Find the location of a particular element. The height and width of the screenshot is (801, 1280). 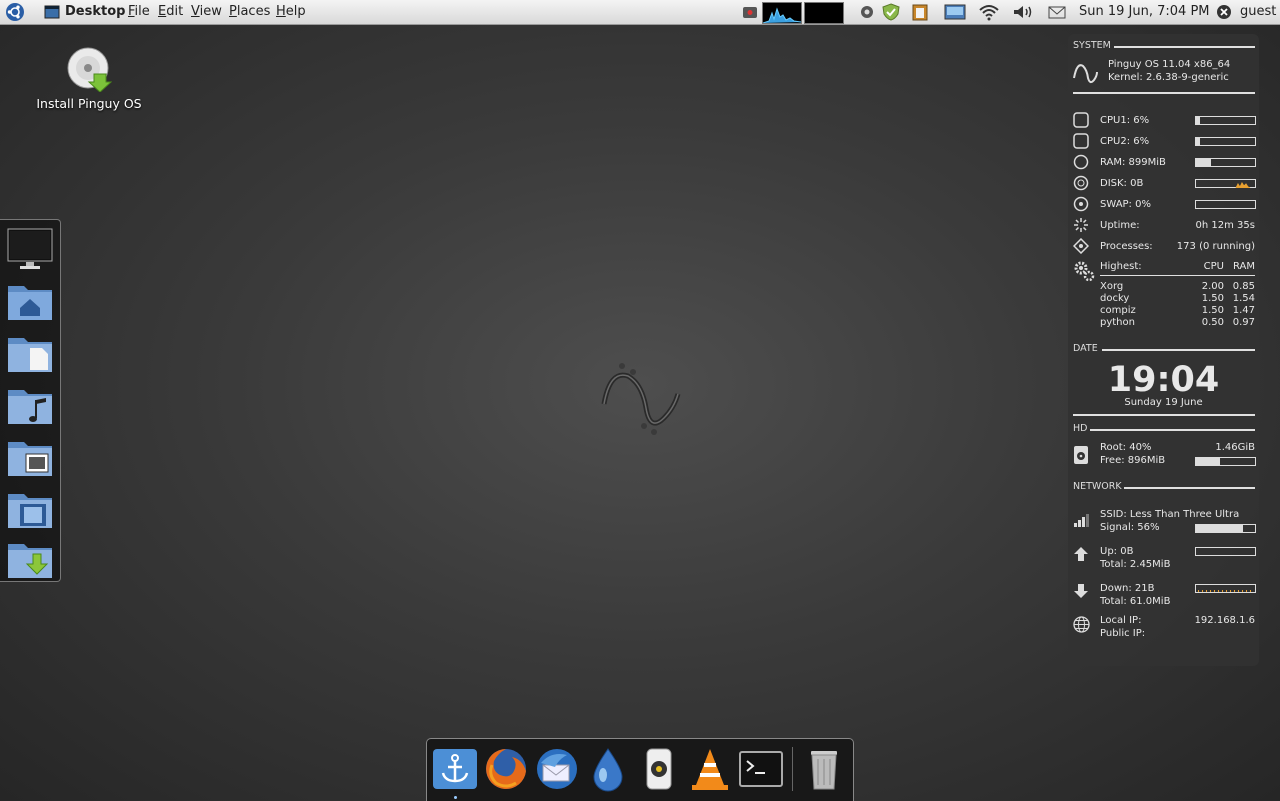

signal-bar is located at coordinates (1225, 528).